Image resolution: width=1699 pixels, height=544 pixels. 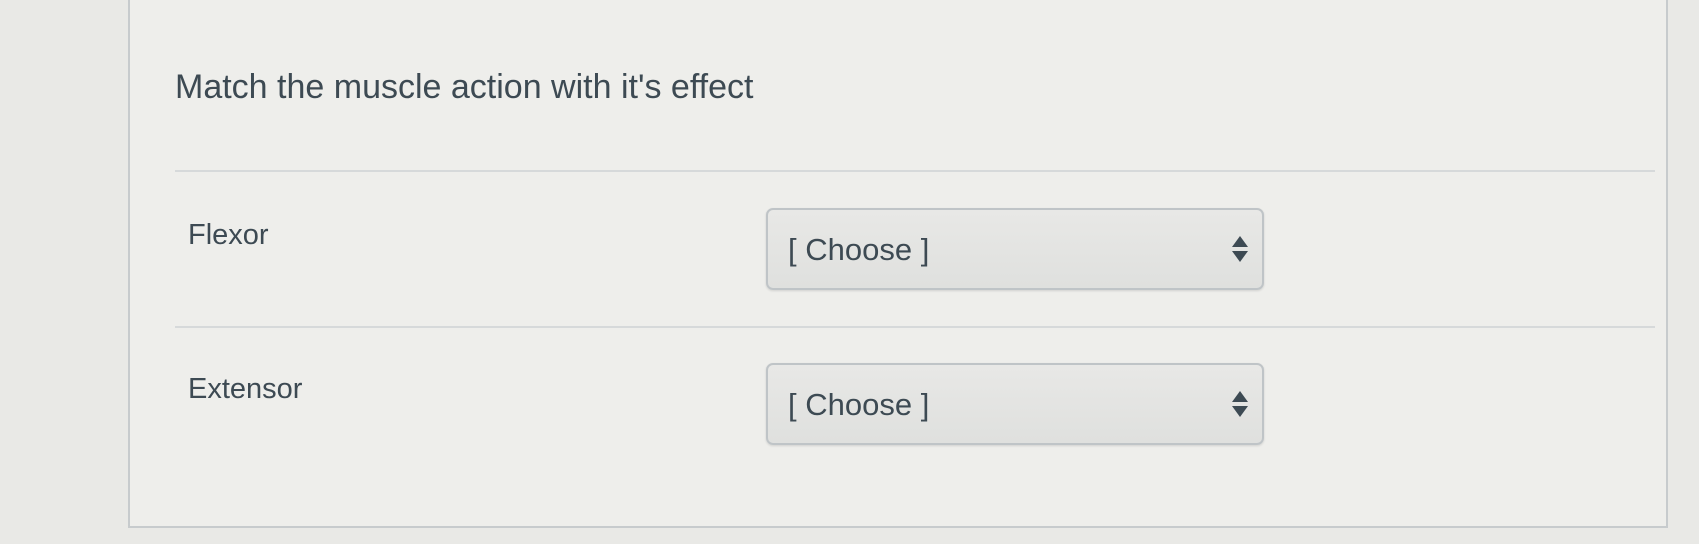 What do you see at coordinates (1015, 404) in the screenshot?
I see `match-select-extensor: [ Choose ]` at bounding box center [1015, 404].